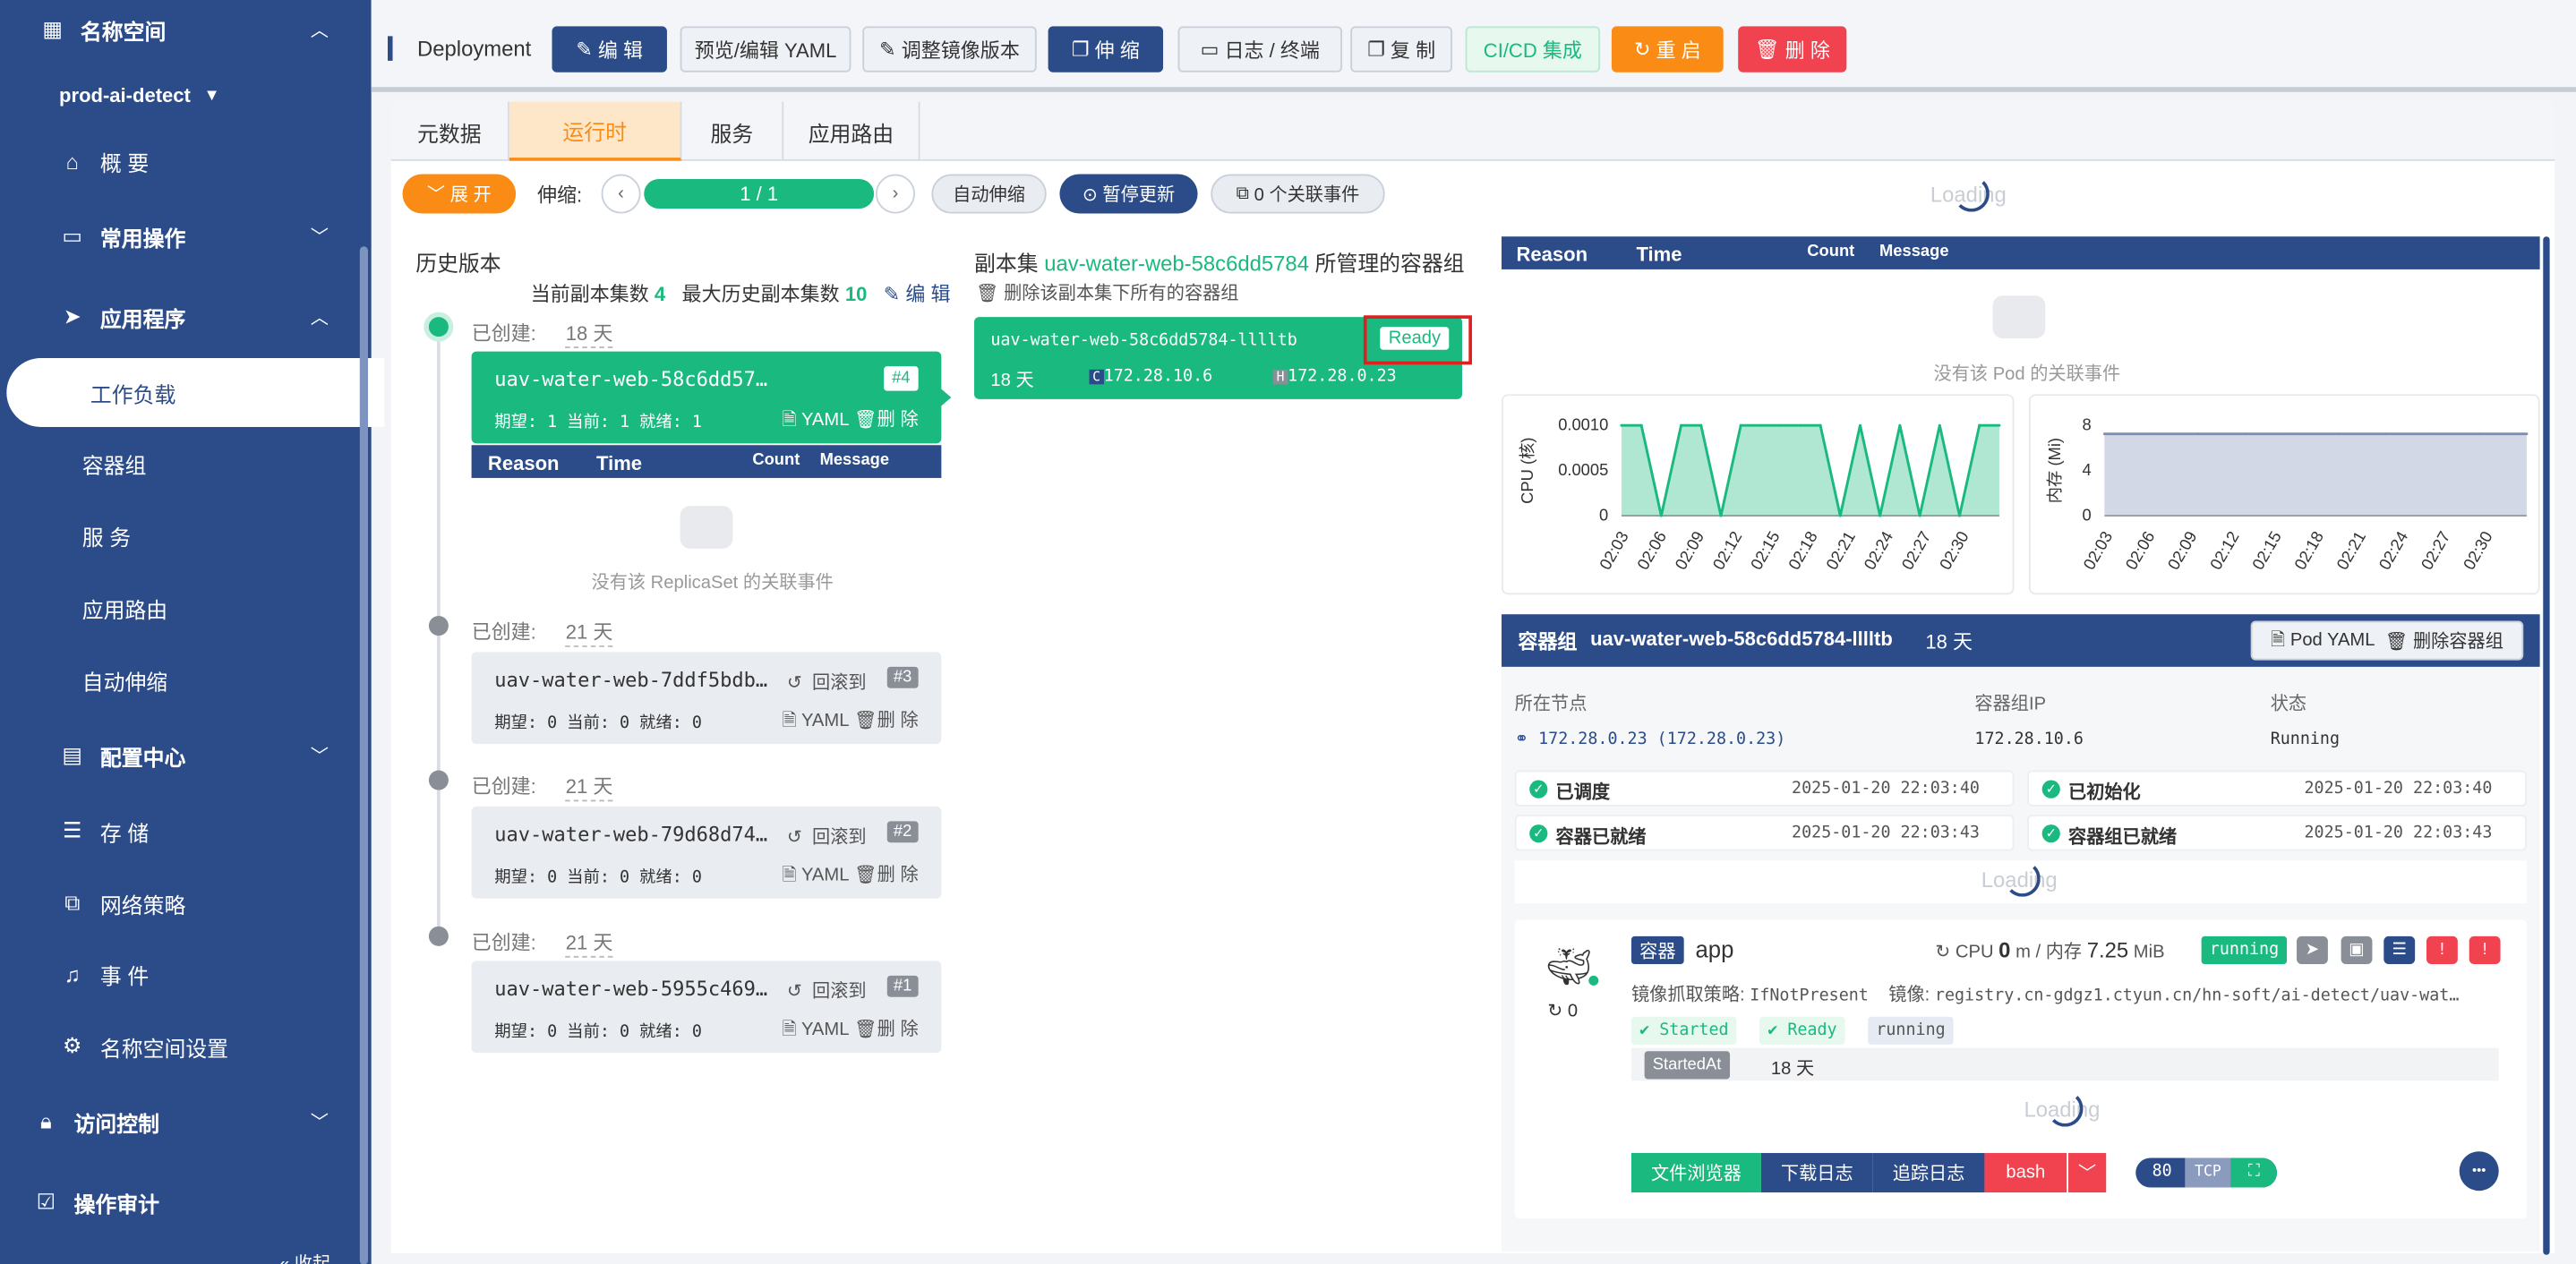 This screenshot has width=2576, height=1264. What do you see at coordinates (390, 48) in the screenshot?
I see `title-marker` at bounding box center [390, 48].